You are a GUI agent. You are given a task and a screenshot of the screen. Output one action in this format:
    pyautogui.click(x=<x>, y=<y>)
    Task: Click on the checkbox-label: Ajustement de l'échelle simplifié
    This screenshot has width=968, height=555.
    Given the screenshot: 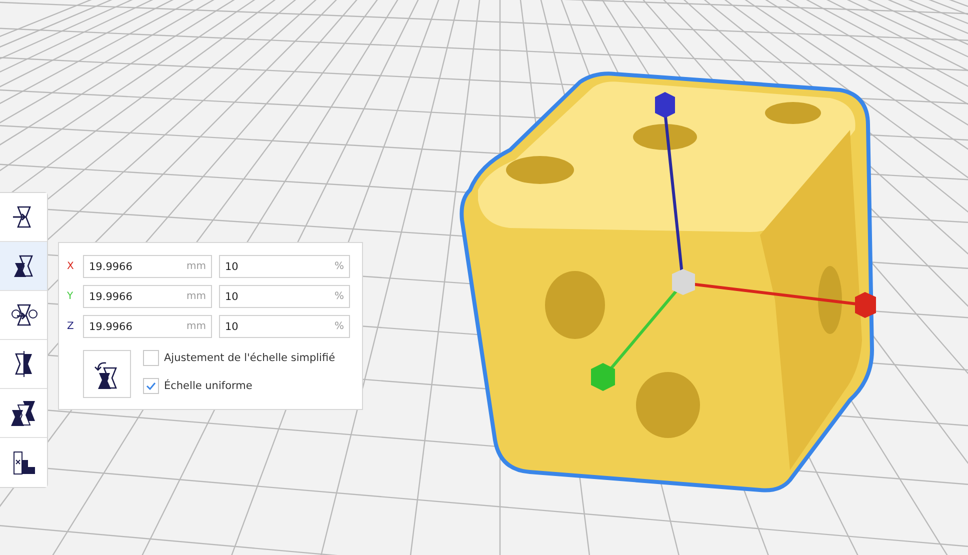 What is the action you would take?
    pyautogui.click(x=250, y=358)
    